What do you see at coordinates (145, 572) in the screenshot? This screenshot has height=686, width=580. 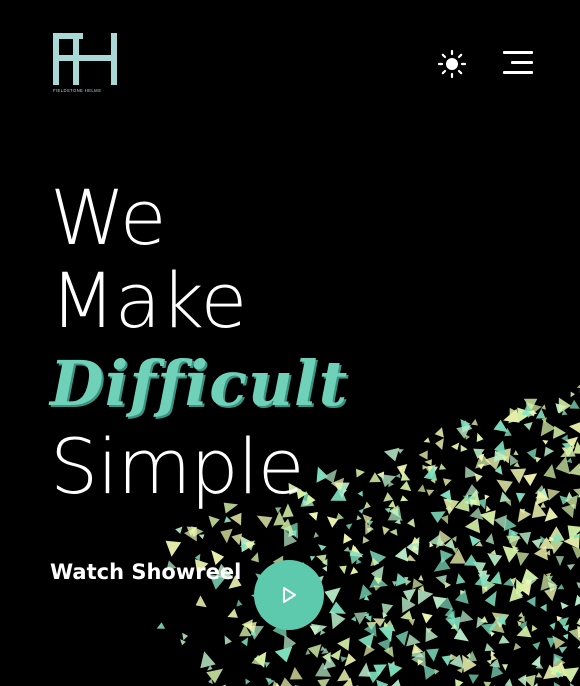 I see `watch-showreel-link: Watch Showreel` at bounding box center [145, 572].